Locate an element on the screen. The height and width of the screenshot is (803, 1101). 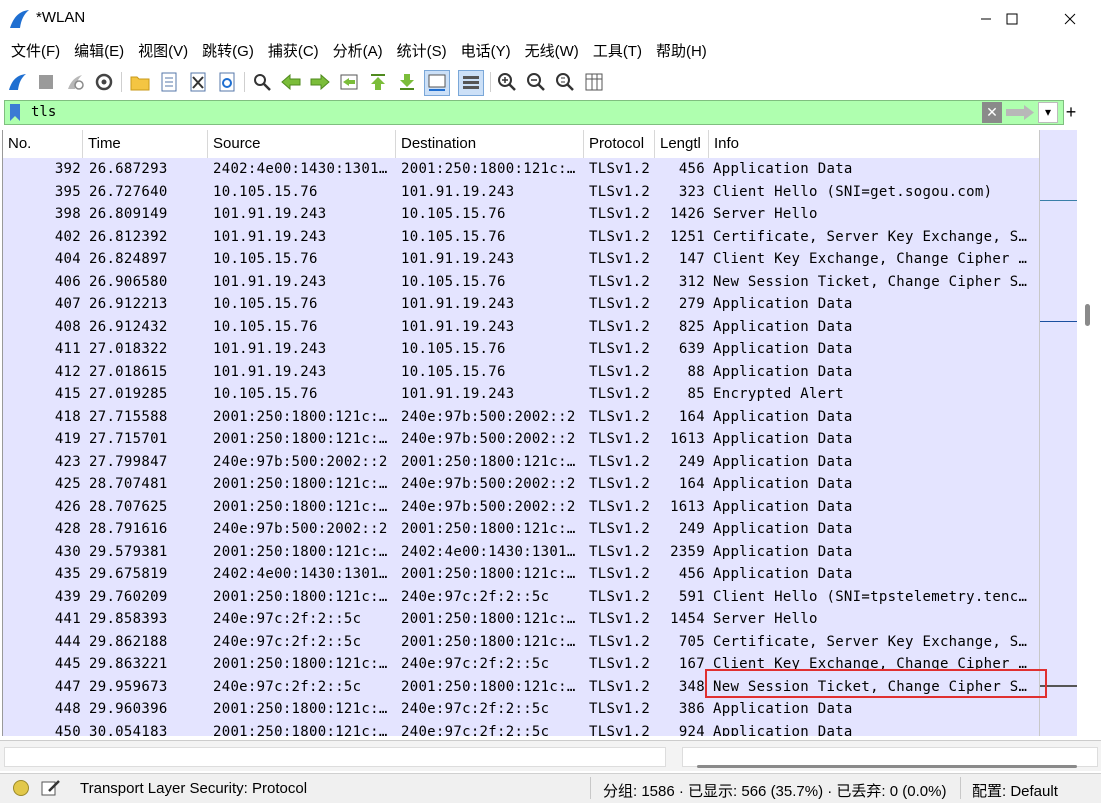
column-header-time: Time is located at coordinates (145, 144).